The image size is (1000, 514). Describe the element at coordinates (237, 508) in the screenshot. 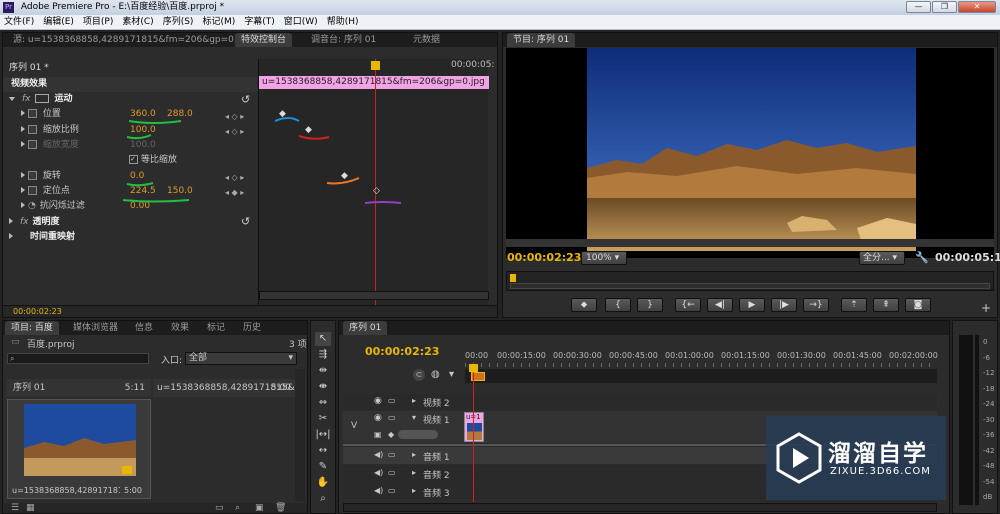

I see `search-icon: ⌕` at that location.